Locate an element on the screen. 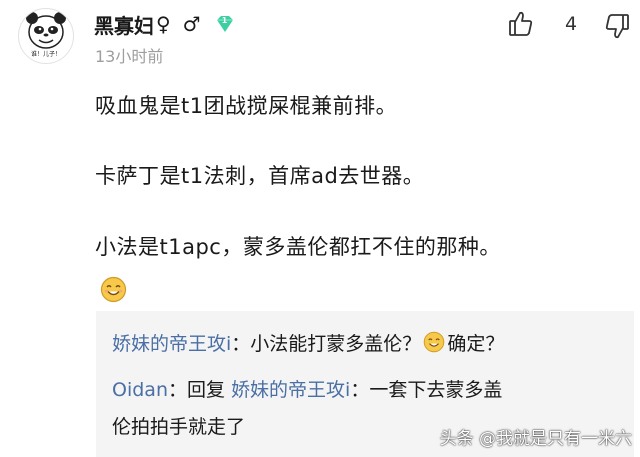 The height and width of the screenshot is (457, 640). timestamp: 13小时前 is located at coordinates (129, 56).